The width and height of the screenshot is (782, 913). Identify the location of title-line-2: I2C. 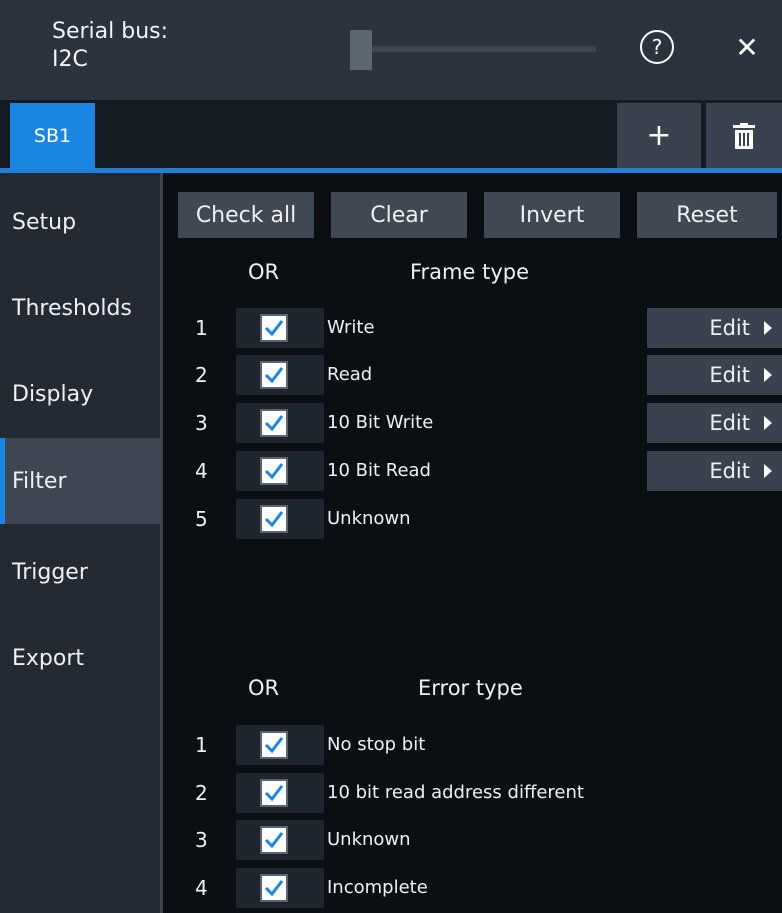
(70, 59).